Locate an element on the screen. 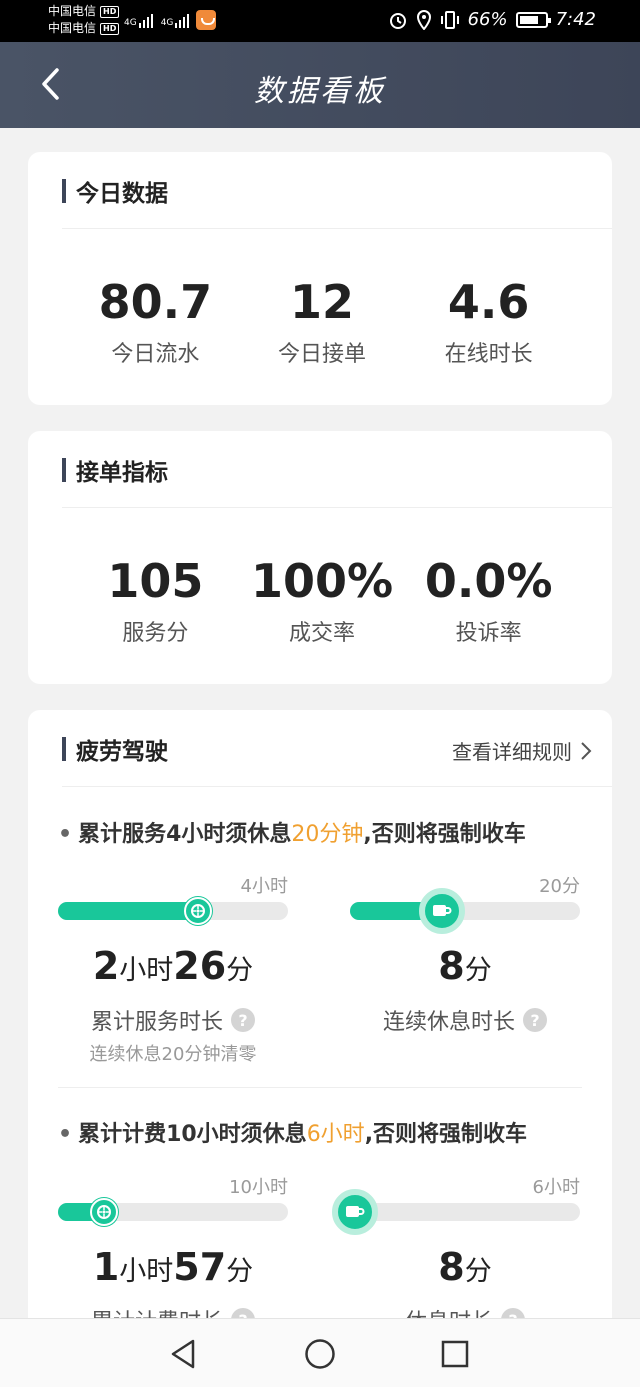 Image resolution: width=640 pixels, height=1387 pixels. fatigue-rule-1: • 累计服务4小时须休息20分钟,否则将强制收车 is located at coordinates (292, 832).